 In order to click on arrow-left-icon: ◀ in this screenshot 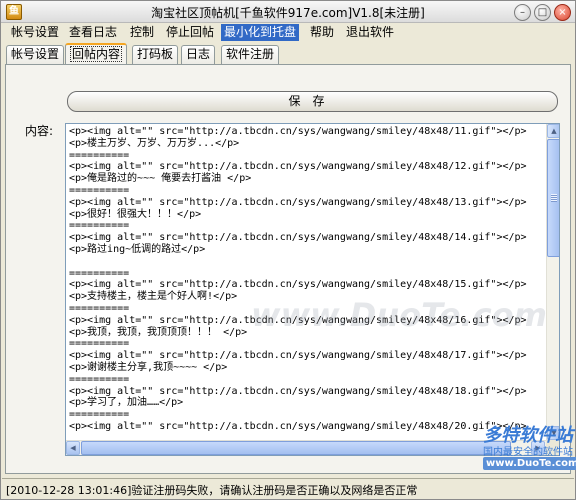, I will do `click(73, 448)`.